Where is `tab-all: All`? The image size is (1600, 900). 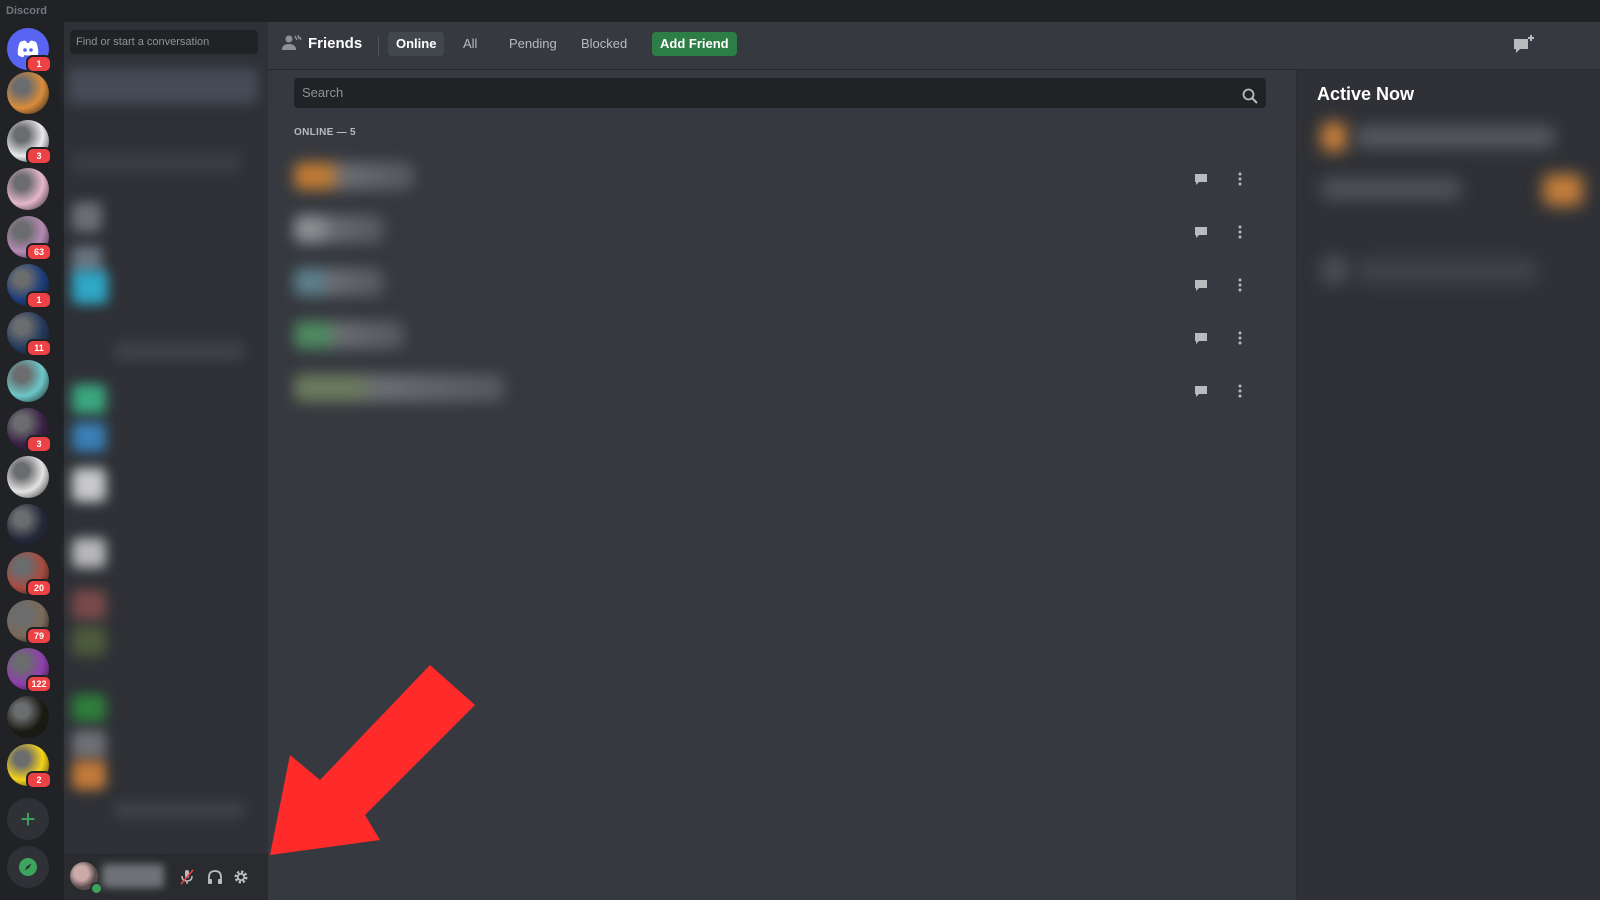 tab-all: All is located at coordinates (470, 44).